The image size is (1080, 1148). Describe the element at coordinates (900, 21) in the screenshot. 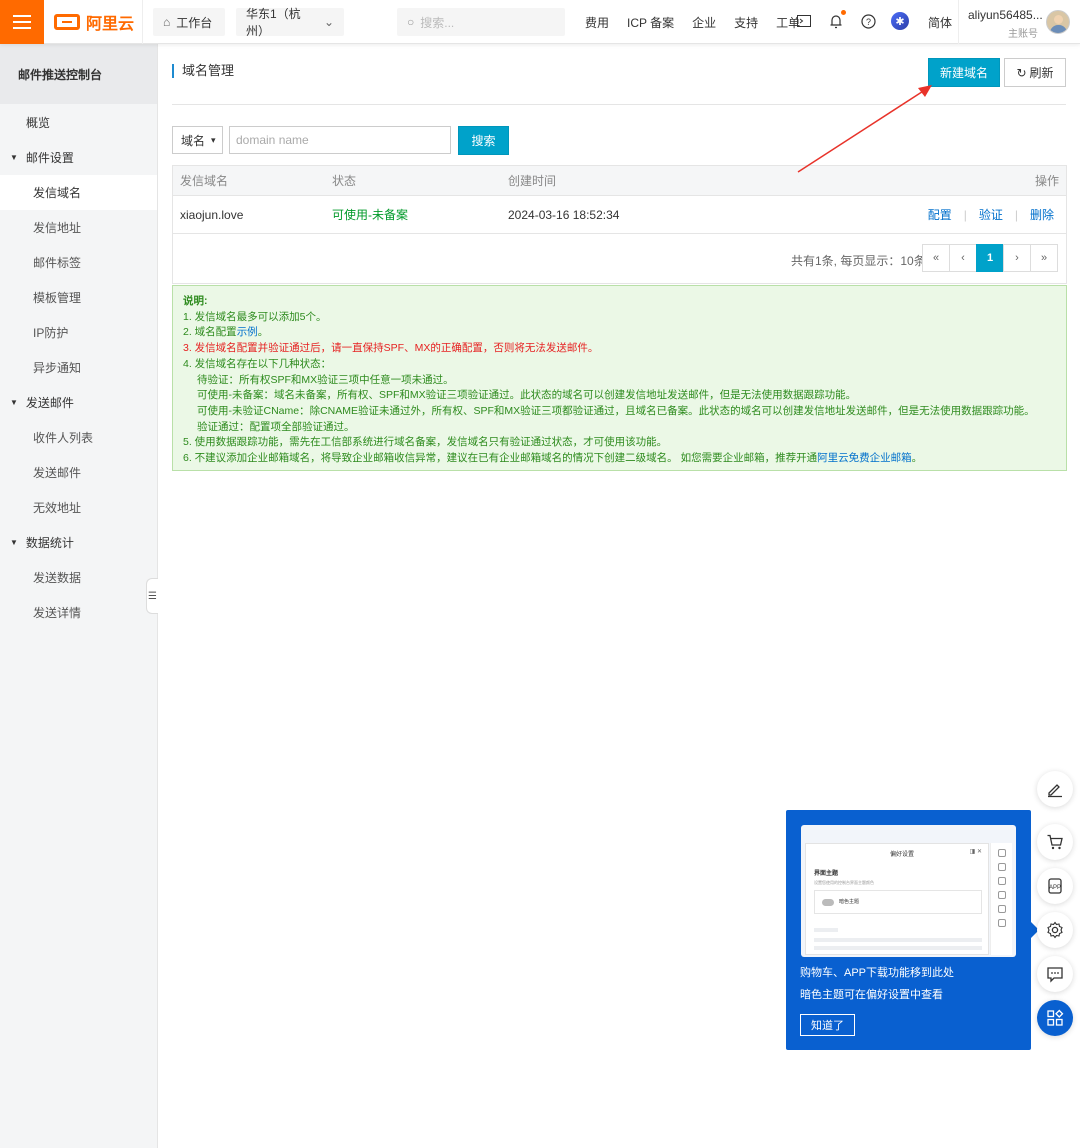

I see `app-store-icon: ✱` at that location.